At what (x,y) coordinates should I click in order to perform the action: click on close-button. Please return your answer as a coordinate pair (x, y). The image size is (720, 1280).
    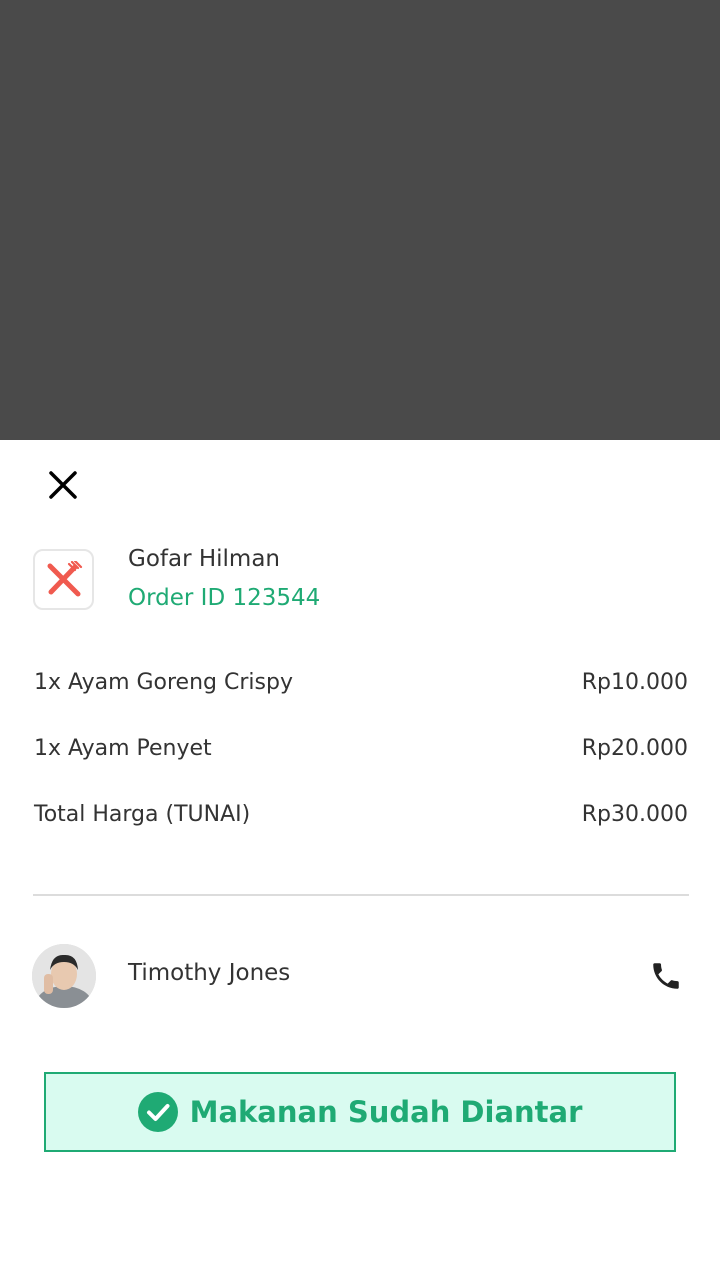
    Looking at the image, I should click on (63, 485).